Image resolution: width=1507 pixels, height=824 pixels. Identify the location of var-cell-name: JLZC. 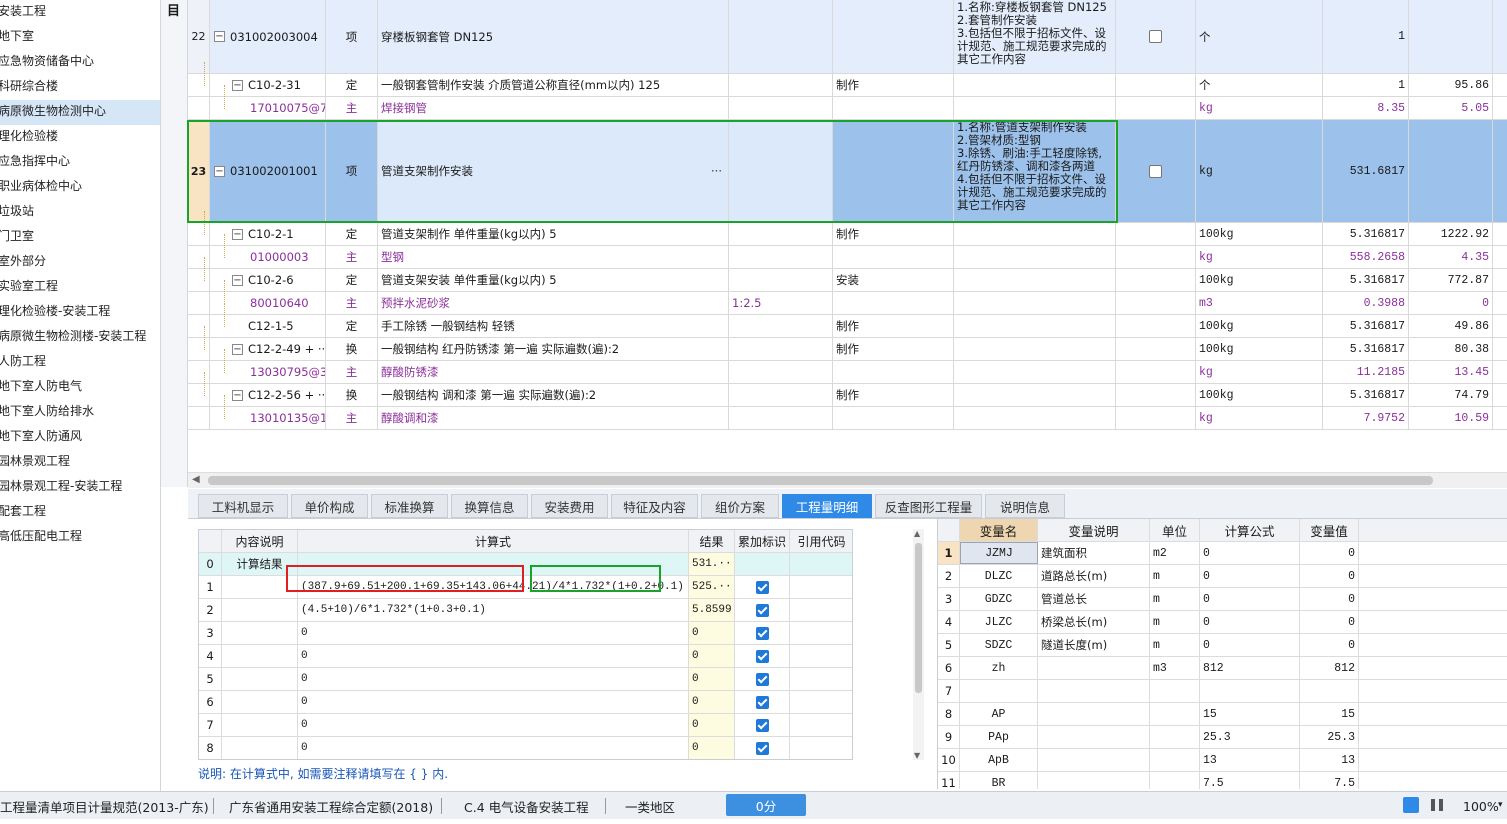
(999, 622).